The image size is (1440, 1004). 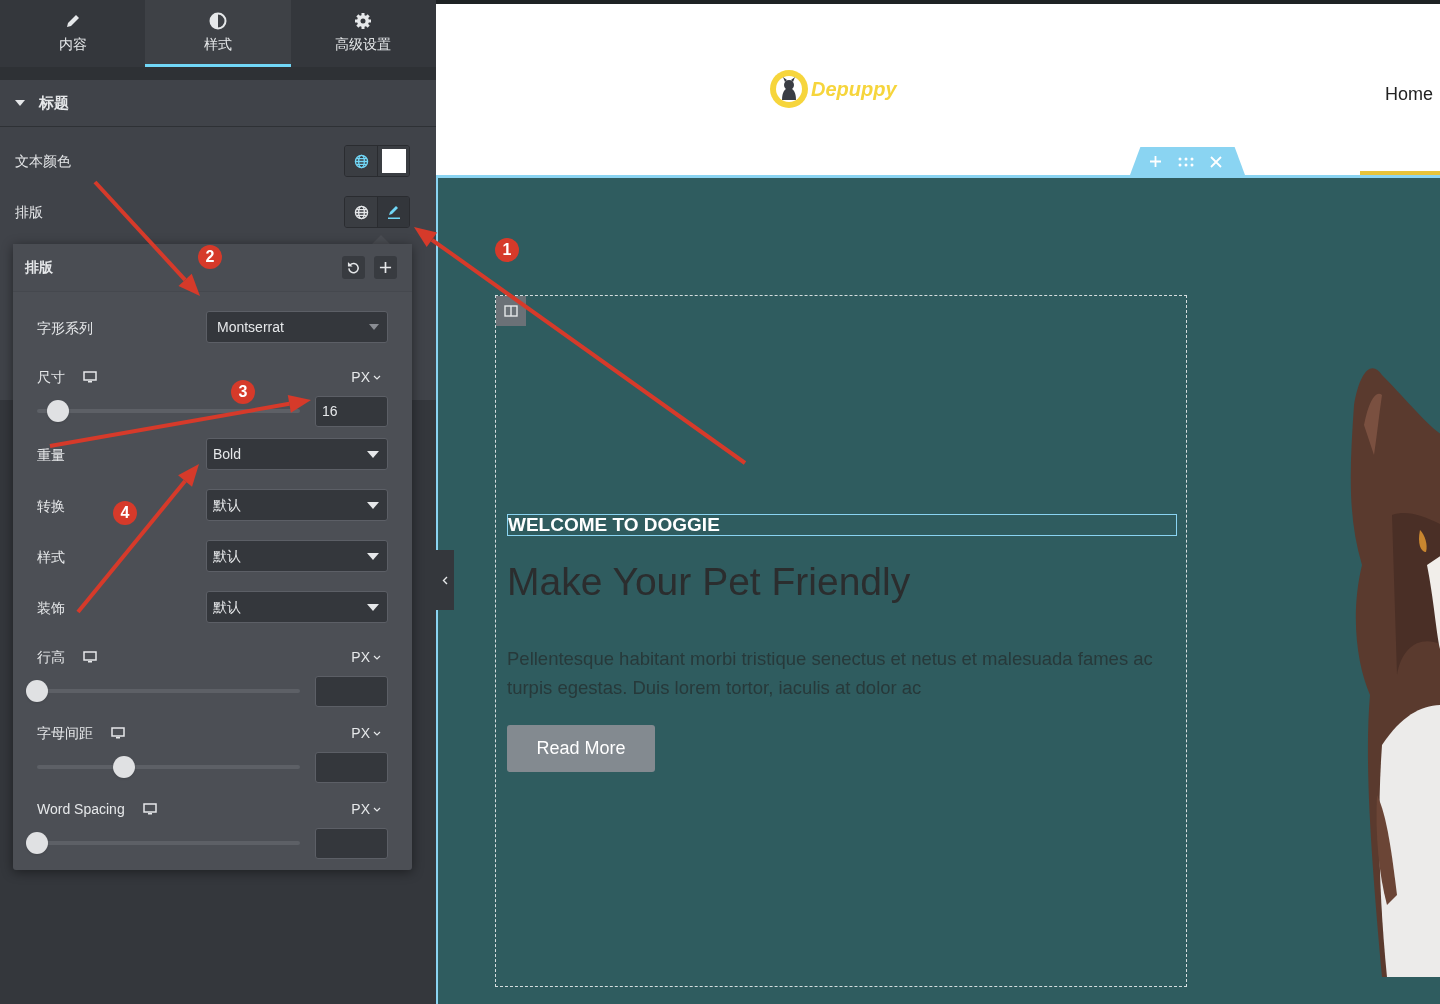 I want to click on field-label: 样式, so click(x=51, y=557).